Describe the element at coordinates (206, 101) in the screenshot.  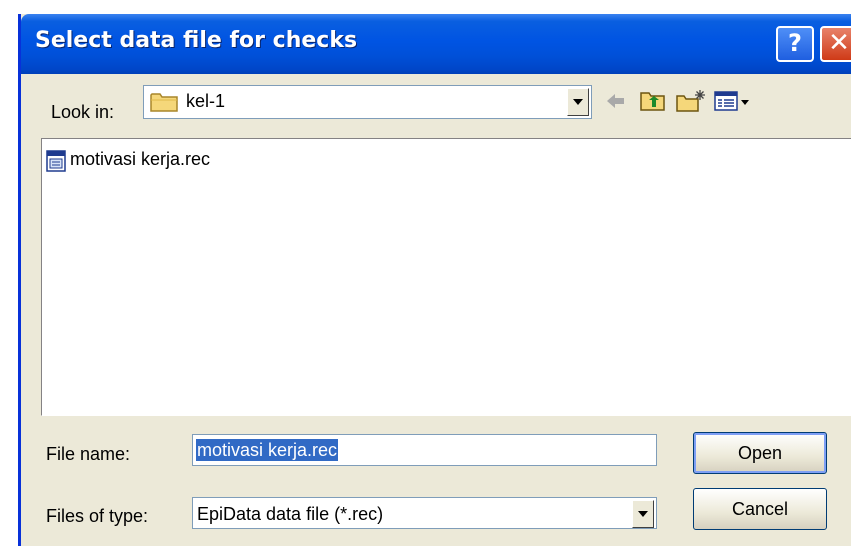
I see `look-in-value: kel-1` at that location.